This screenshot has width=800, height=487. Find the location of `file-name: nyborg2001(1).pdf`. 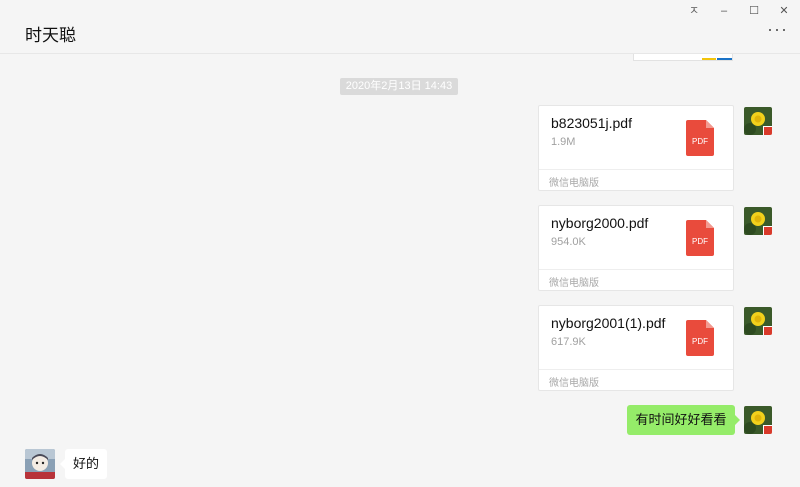

file-name: nyborg2001(1).pdf is located at coordinates (608, 323).